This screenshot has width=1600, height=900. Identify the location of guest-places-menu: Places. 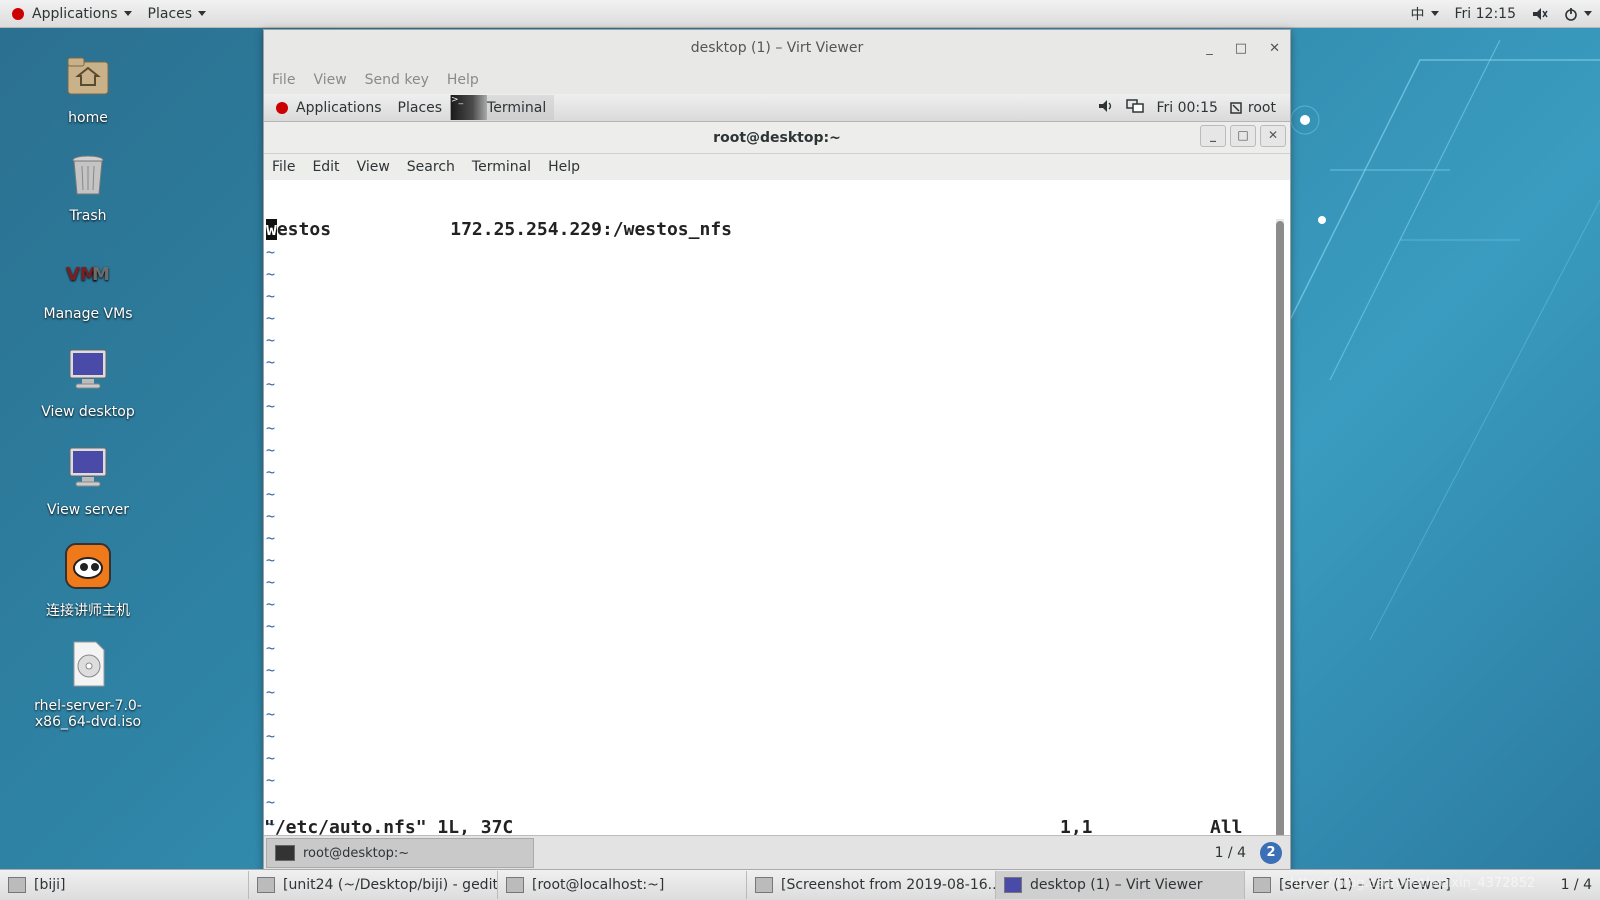
(420, 108).